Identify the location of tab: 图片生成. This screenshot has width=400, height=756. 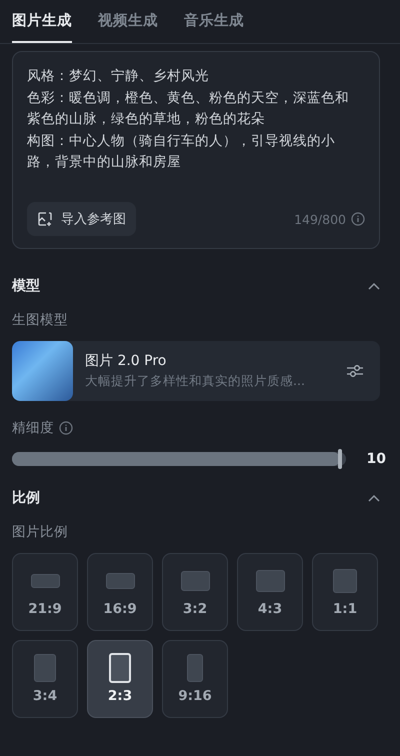
(42, 21).